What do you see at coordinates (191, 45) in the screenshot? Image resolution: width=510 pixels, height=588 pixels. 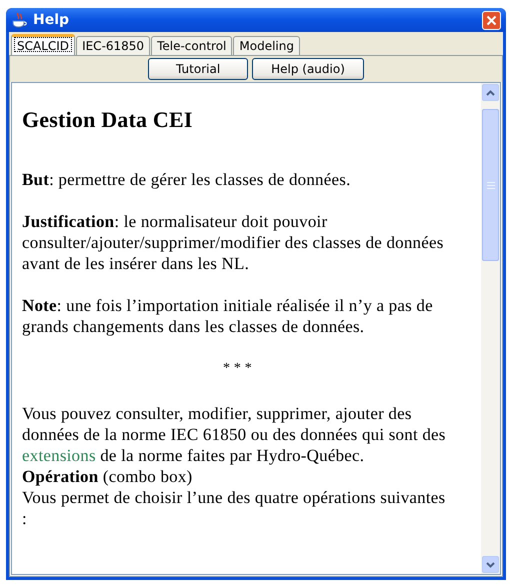 I see `tab: Tele-control` at bounding box center [191, 45].